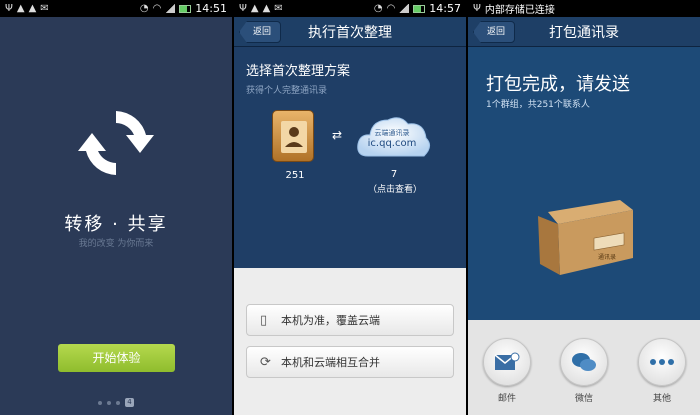  What do you see at coordinates (558, 84) in the screenshot?
I see `pack-complete-heading: 打包完成，请发送` at bounding box center [558, 84].